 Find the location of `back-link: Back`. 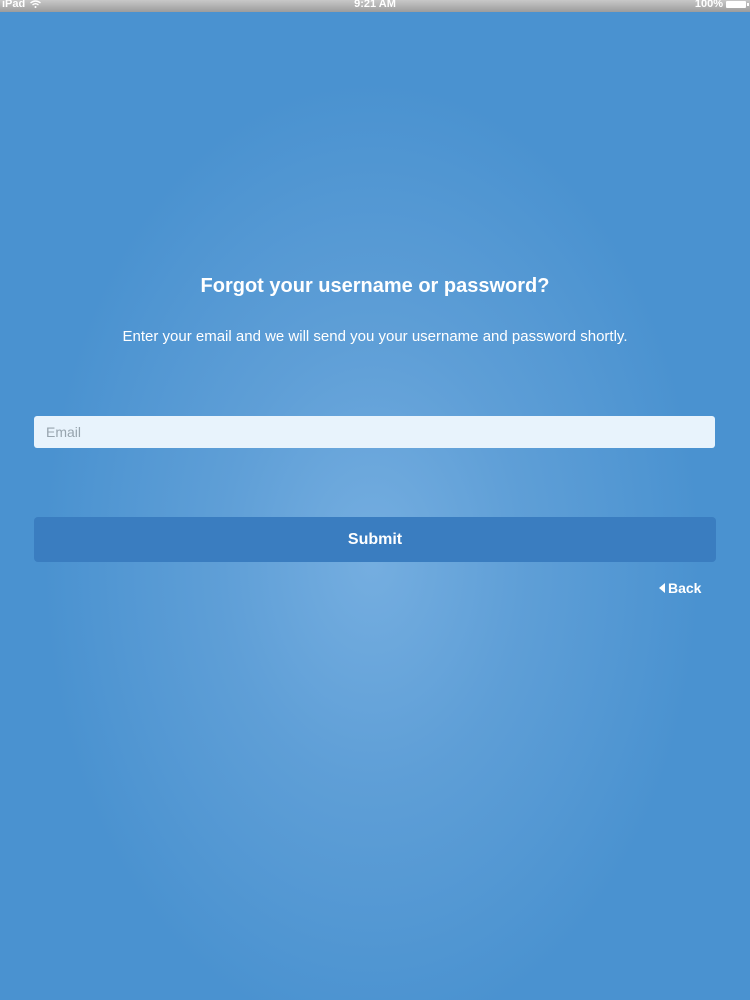

back-link: Back is located at coordinates (680, 588).